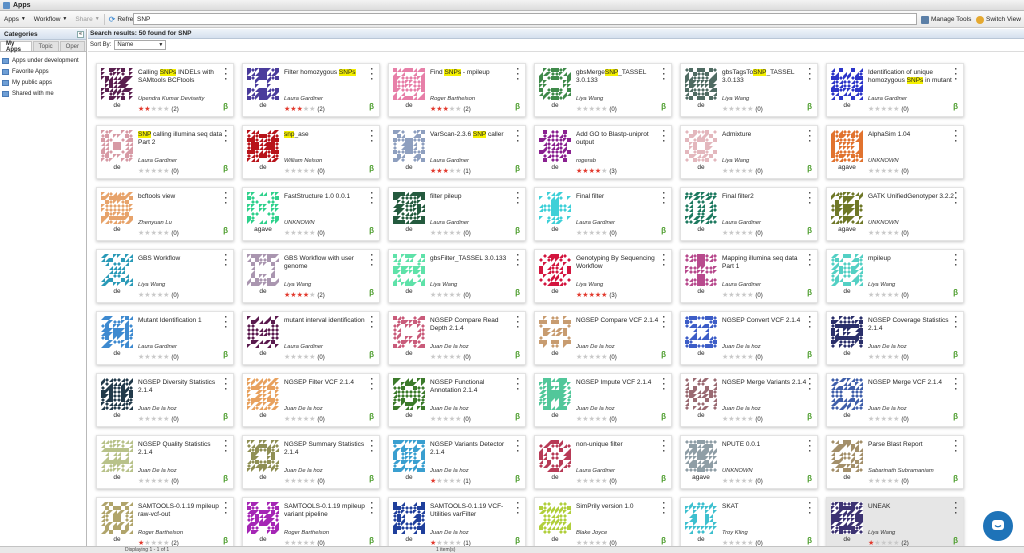 The width and height of the screenshot is (1024, 553). I want to click on chat-button, so click(998, 526).